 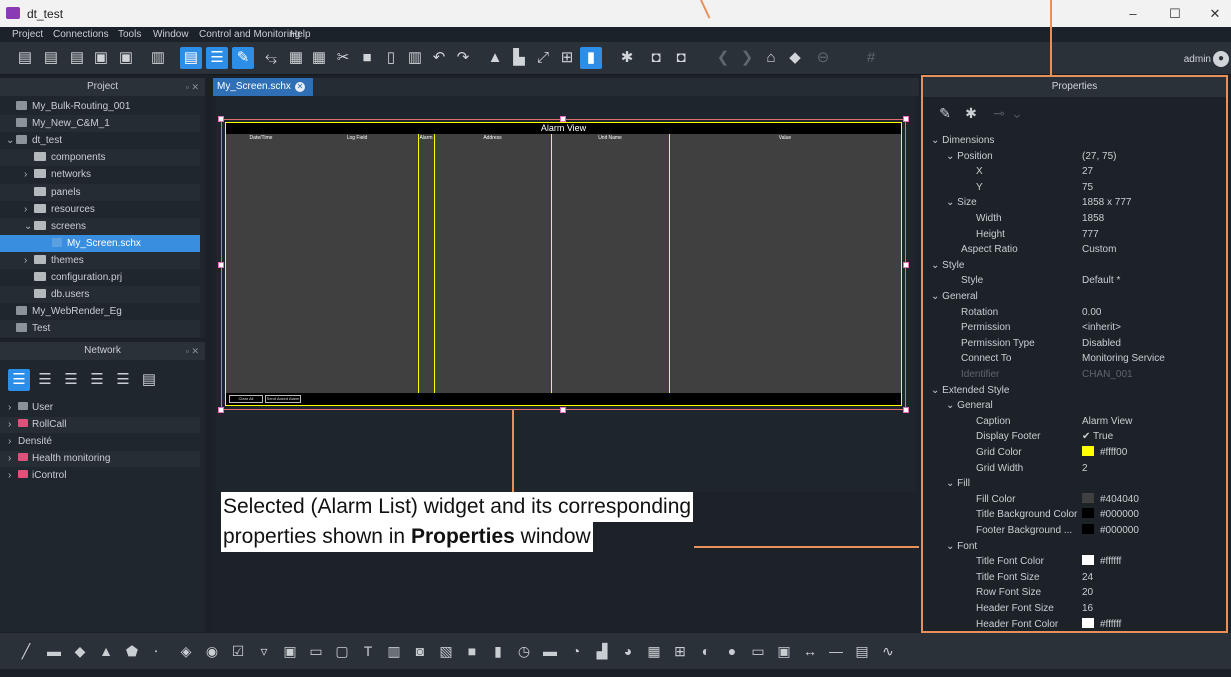 What do you see at coordinates (1074, 359) in the screenshot?
I see `property-row: Connect To Monitoring Service` at bounding box center [1074, 359].